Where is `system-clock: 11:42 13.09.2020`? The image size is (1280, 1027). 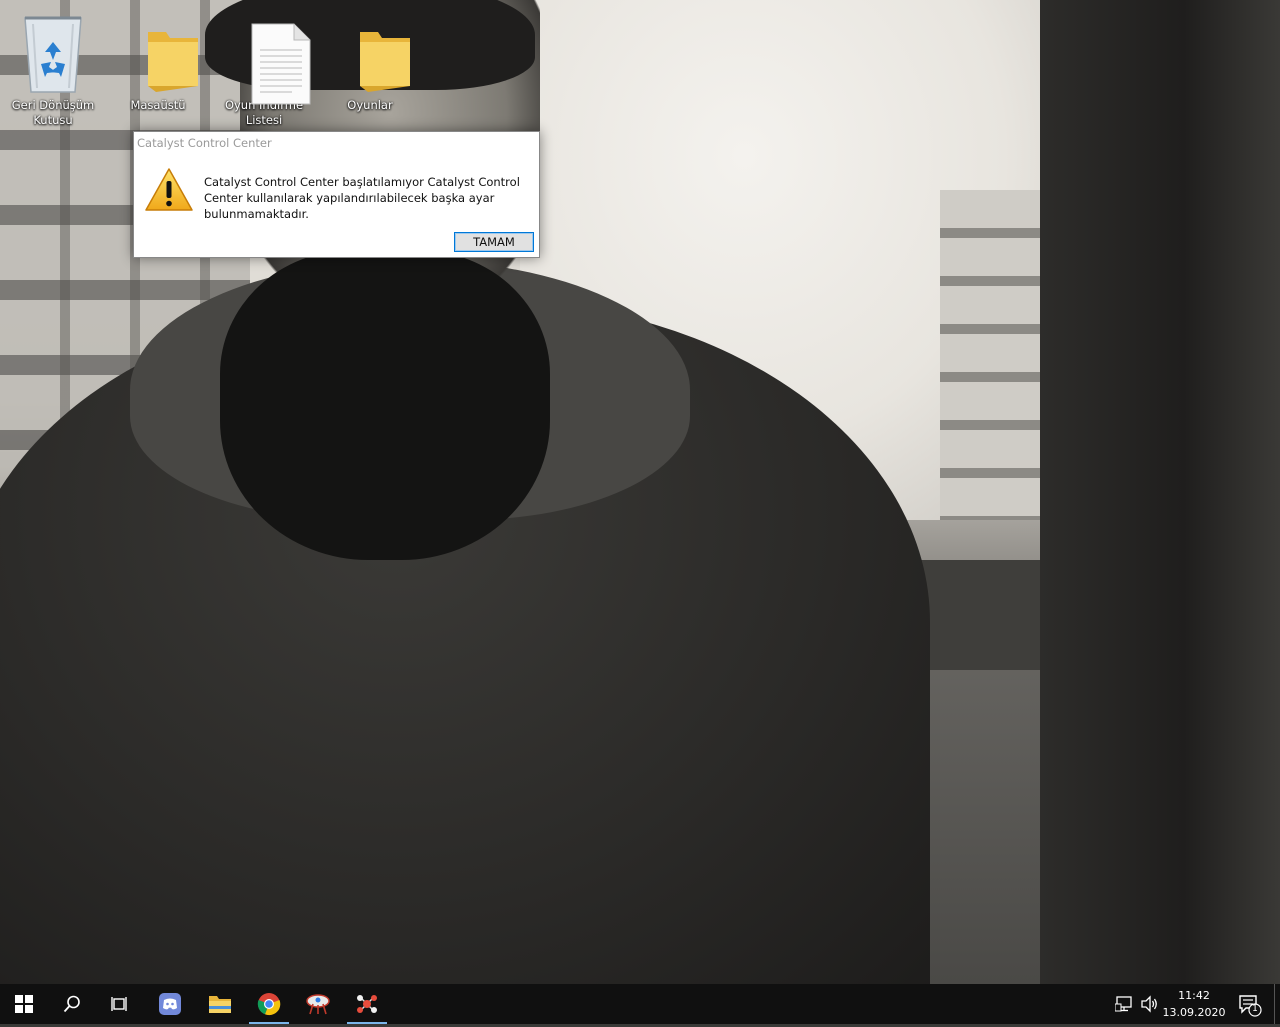
system-clock: 11:42 13.09.2020 is located at coordinates (1194, 1004).